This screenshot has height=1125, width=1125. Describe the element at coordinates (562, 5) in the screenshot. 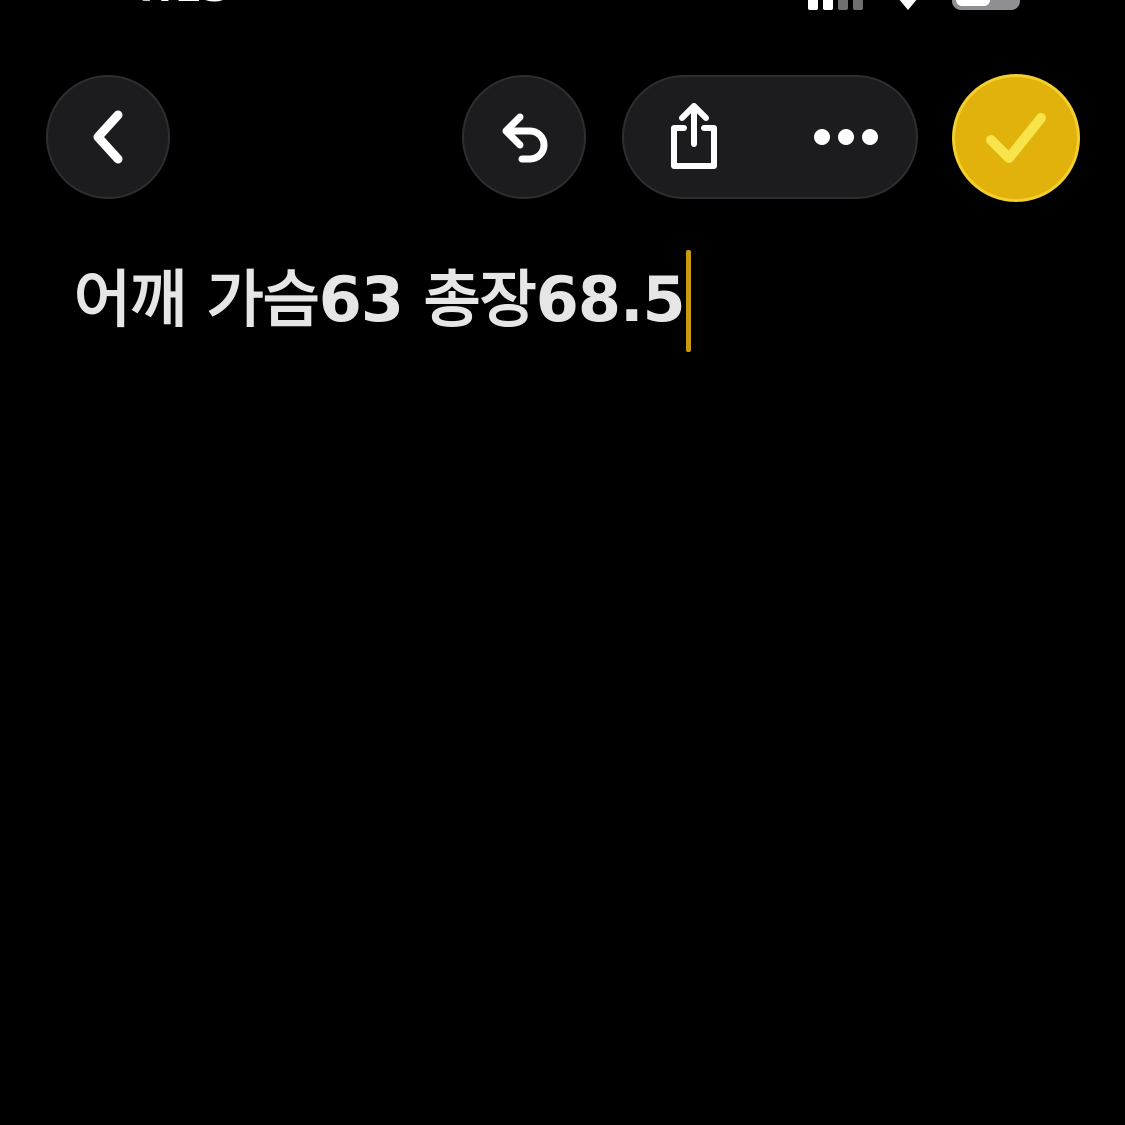

I see `status-bar: 4:13` at that location.